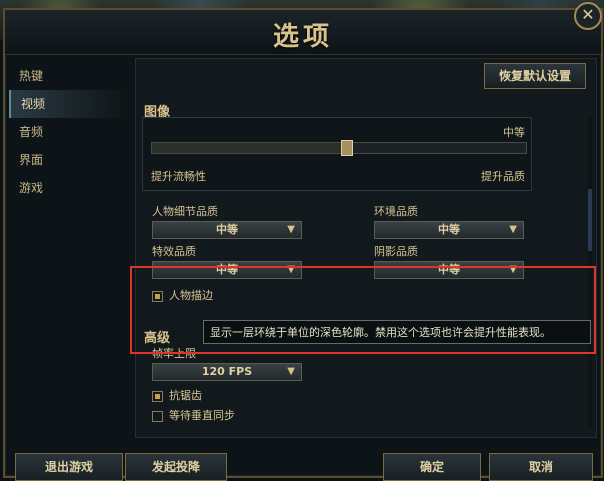 Image resolution: width=604 pixels, height=481 pixels. What do you see at coordinates (178, 176) in the screenshot?
I see `slider-label-performance: 提升流畅性` at bounding box center [178, 176].